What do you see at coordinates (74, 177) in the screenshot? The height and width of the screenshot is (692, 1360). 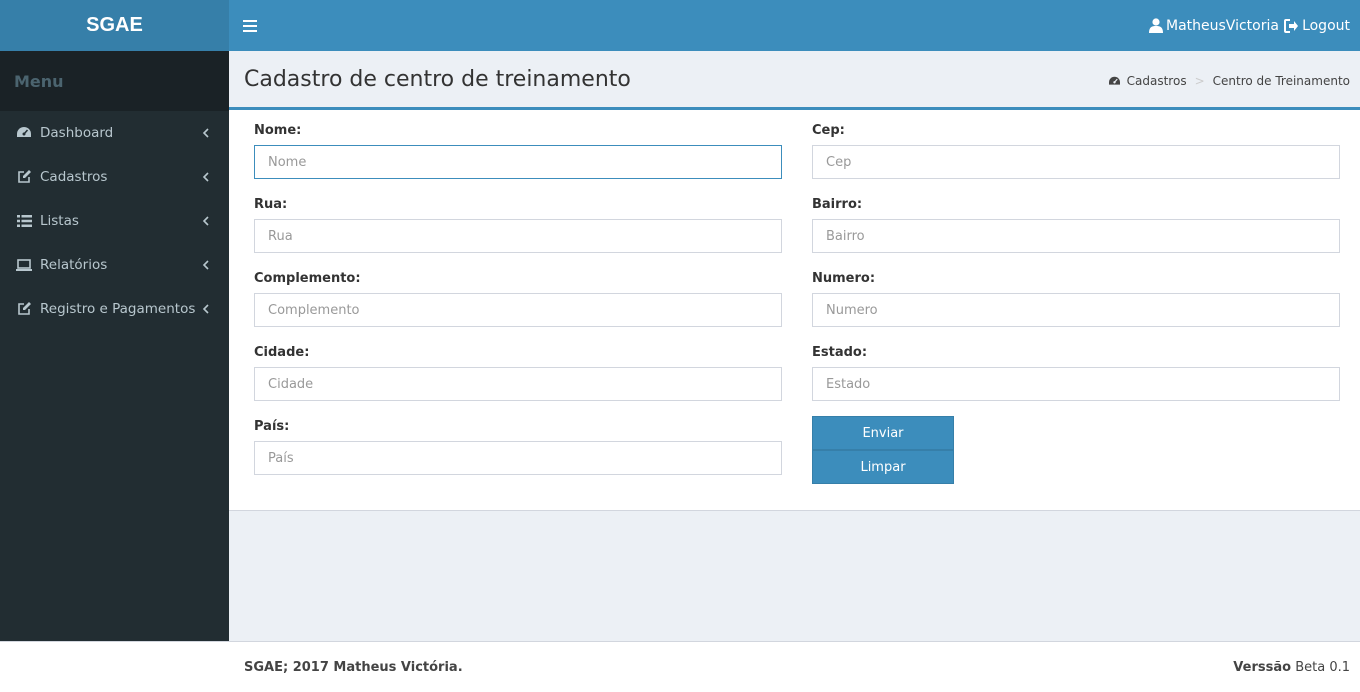 I see `sidebar-item-label: Cadastros` at bounding box center [74, 177].